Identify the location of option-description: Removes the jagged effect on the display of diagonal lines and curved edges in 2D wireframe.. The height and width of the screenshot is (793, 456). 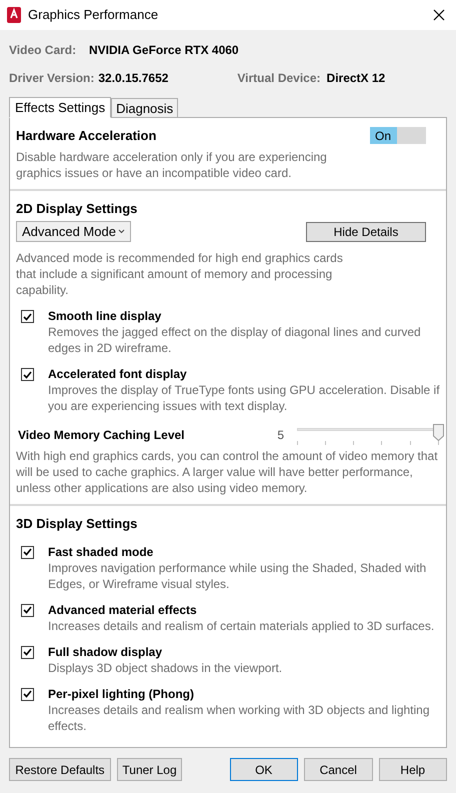
(235, 340).